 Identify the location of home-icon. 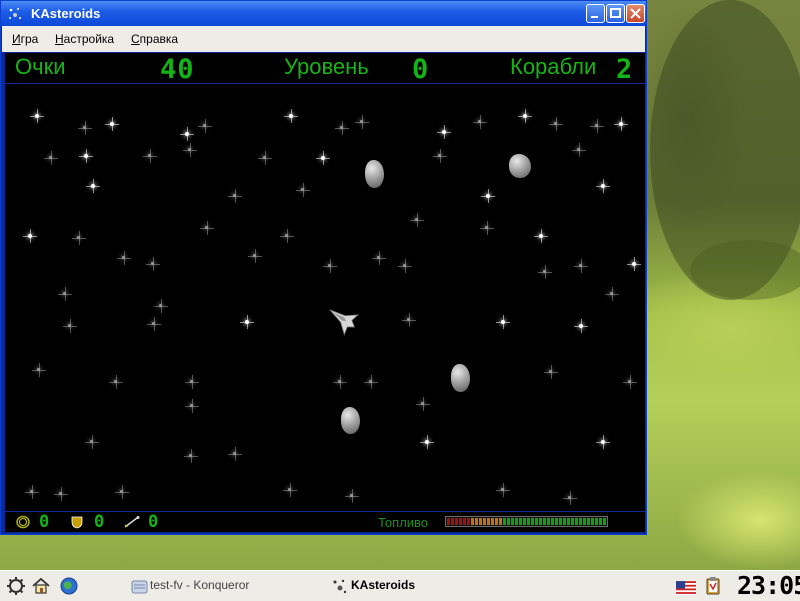
(41, 586).